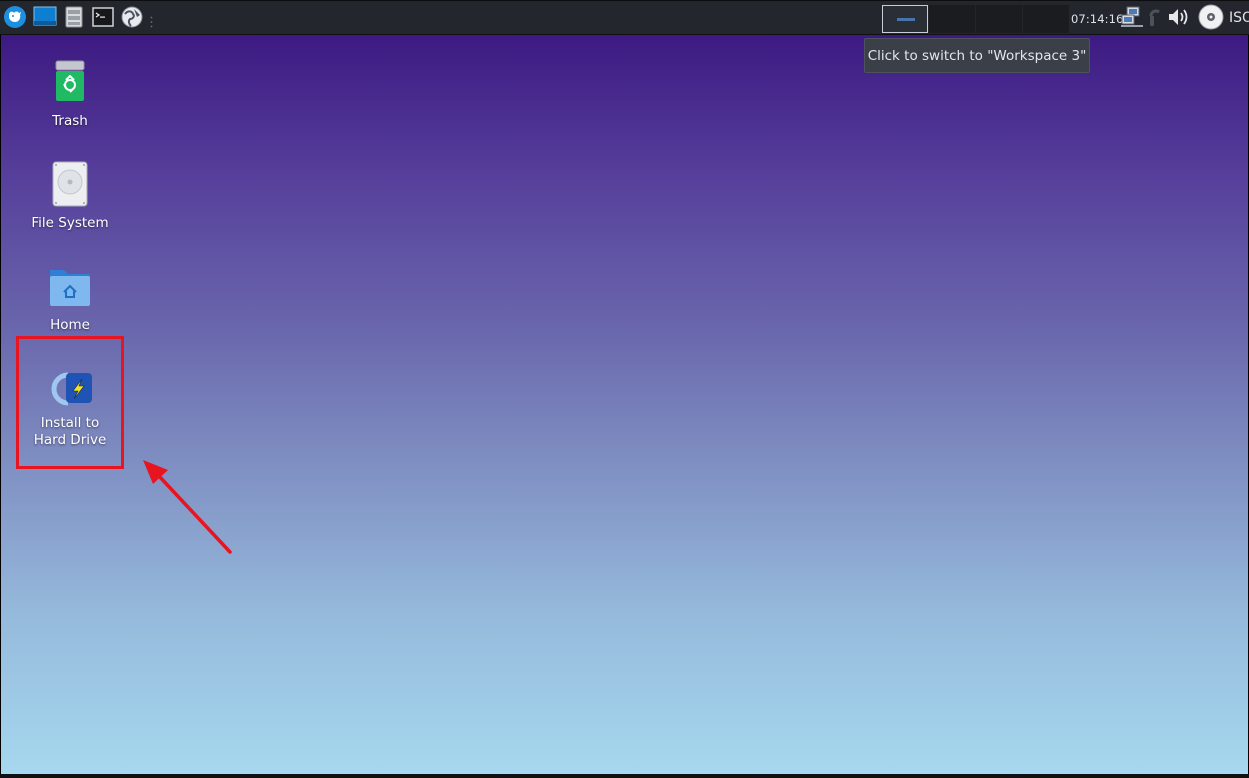  I want to click on desktop-icon-label: File System, so click(70, 223).